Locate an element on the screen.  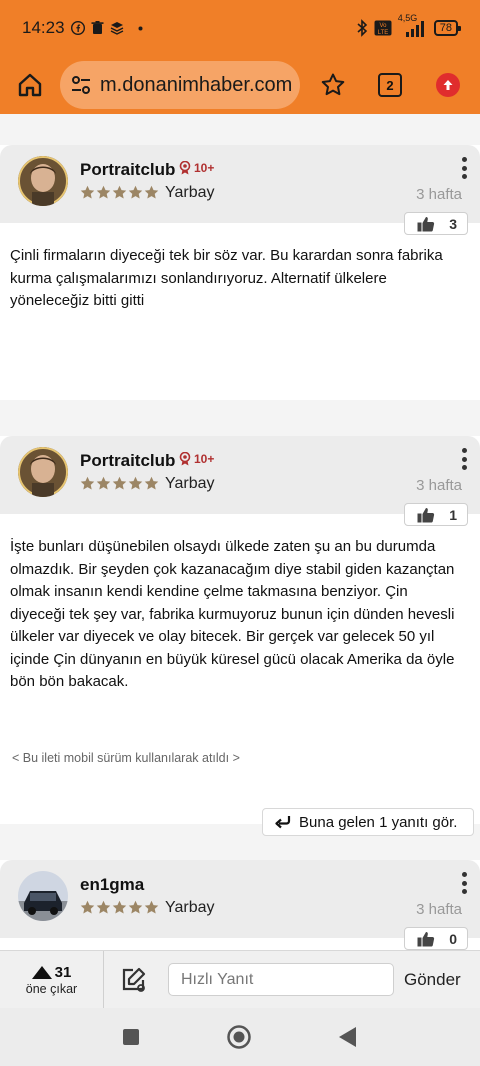
bookmark-button is located at coordinates (333, 85).